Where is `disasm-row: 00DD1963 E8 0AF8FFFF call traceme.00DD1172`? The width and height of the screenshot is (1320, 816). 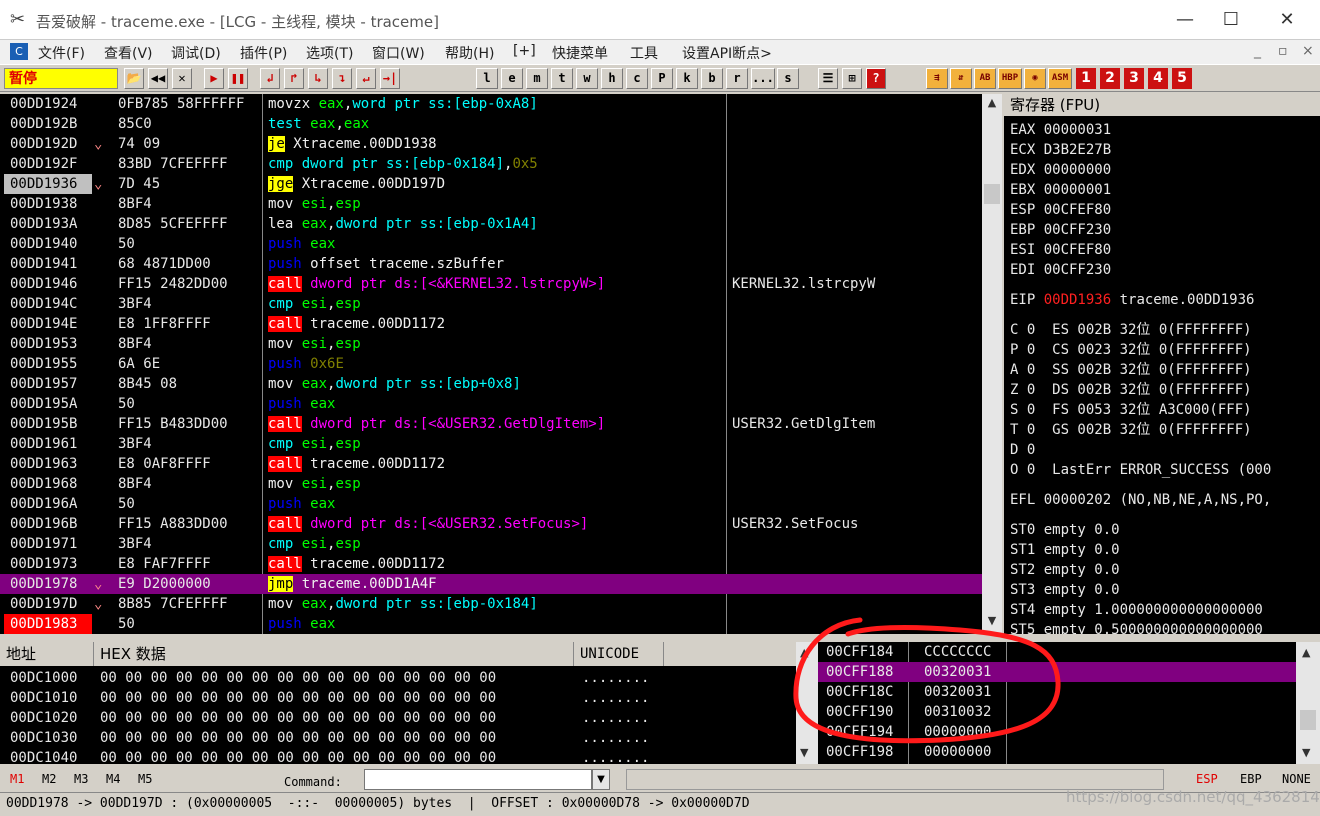 disasm-row: 00DD1963 E8 0AF8FFFF call traceme.00DD1172 is located at coordinates (491, 464).